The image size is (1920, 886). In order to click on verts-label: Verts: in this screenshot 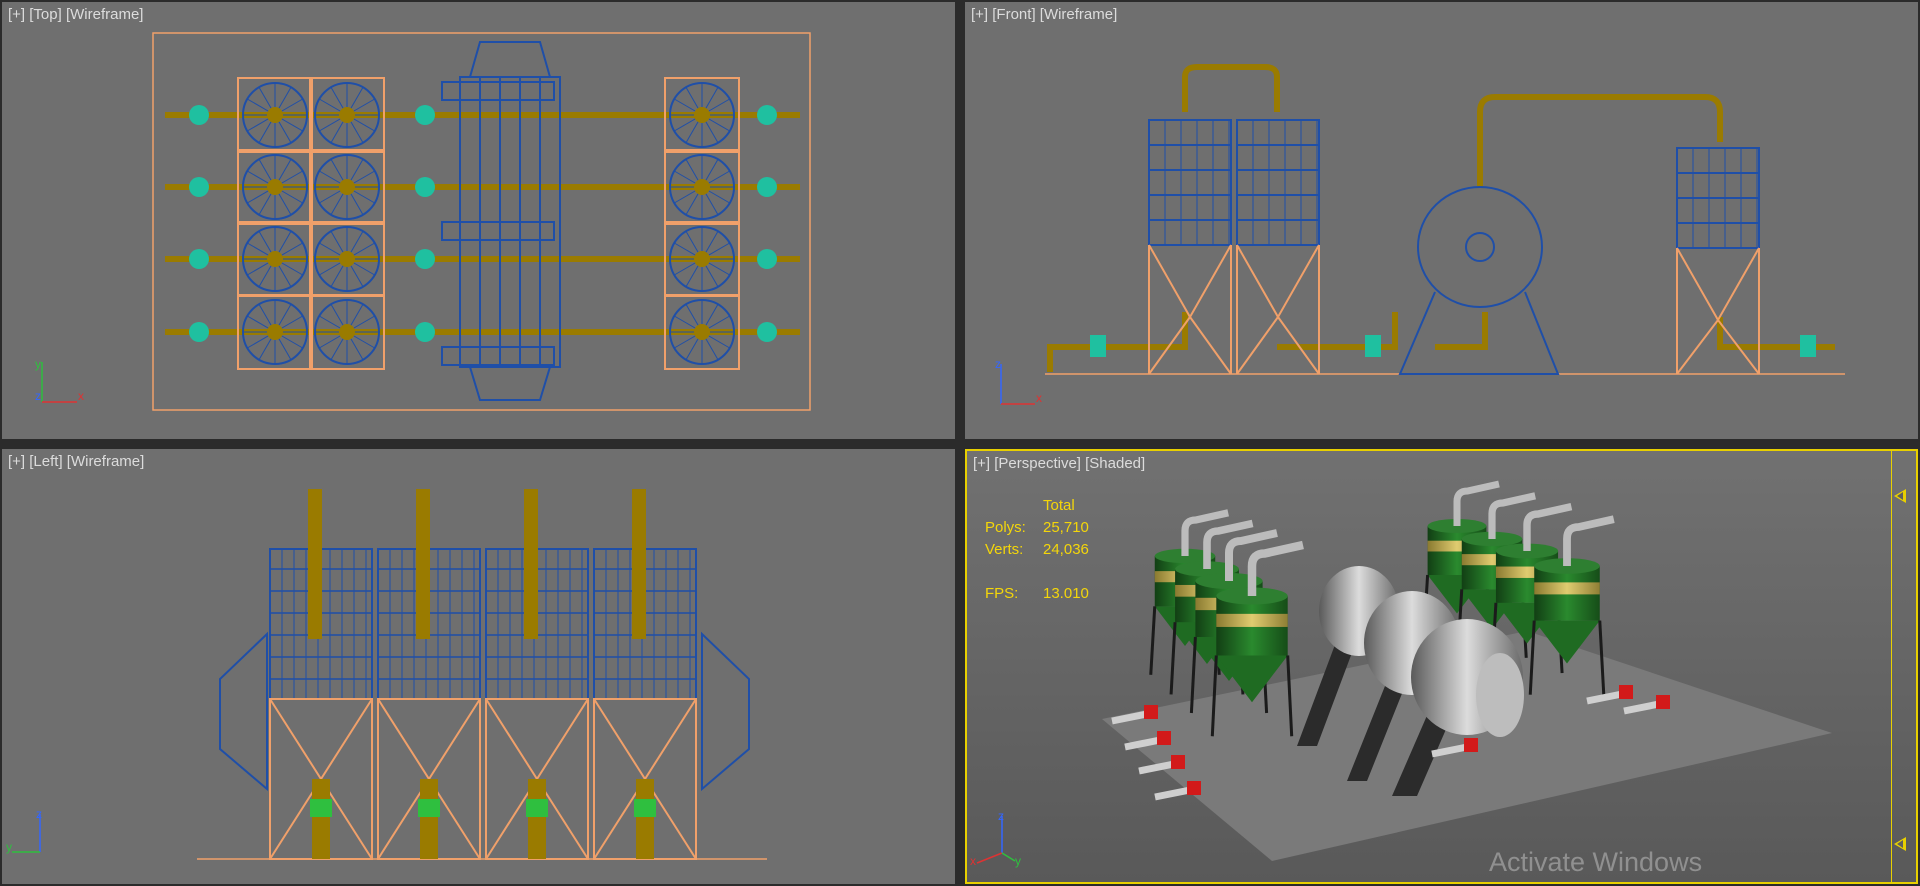, I will do `click(1004, 549)`.